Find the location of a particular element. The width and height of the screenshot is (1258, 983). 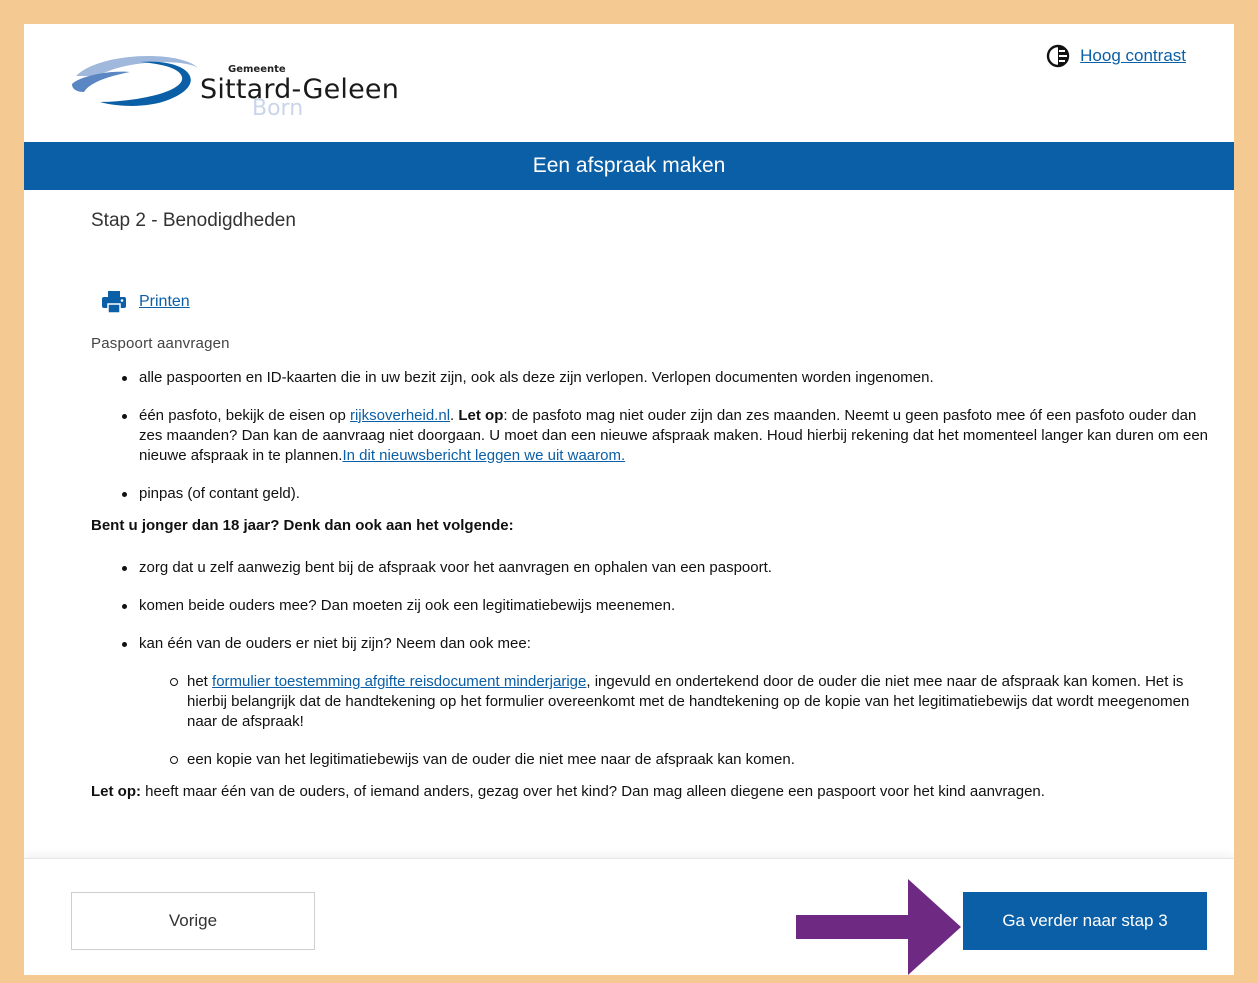

printer-icon is located at coordinates (114, 302).